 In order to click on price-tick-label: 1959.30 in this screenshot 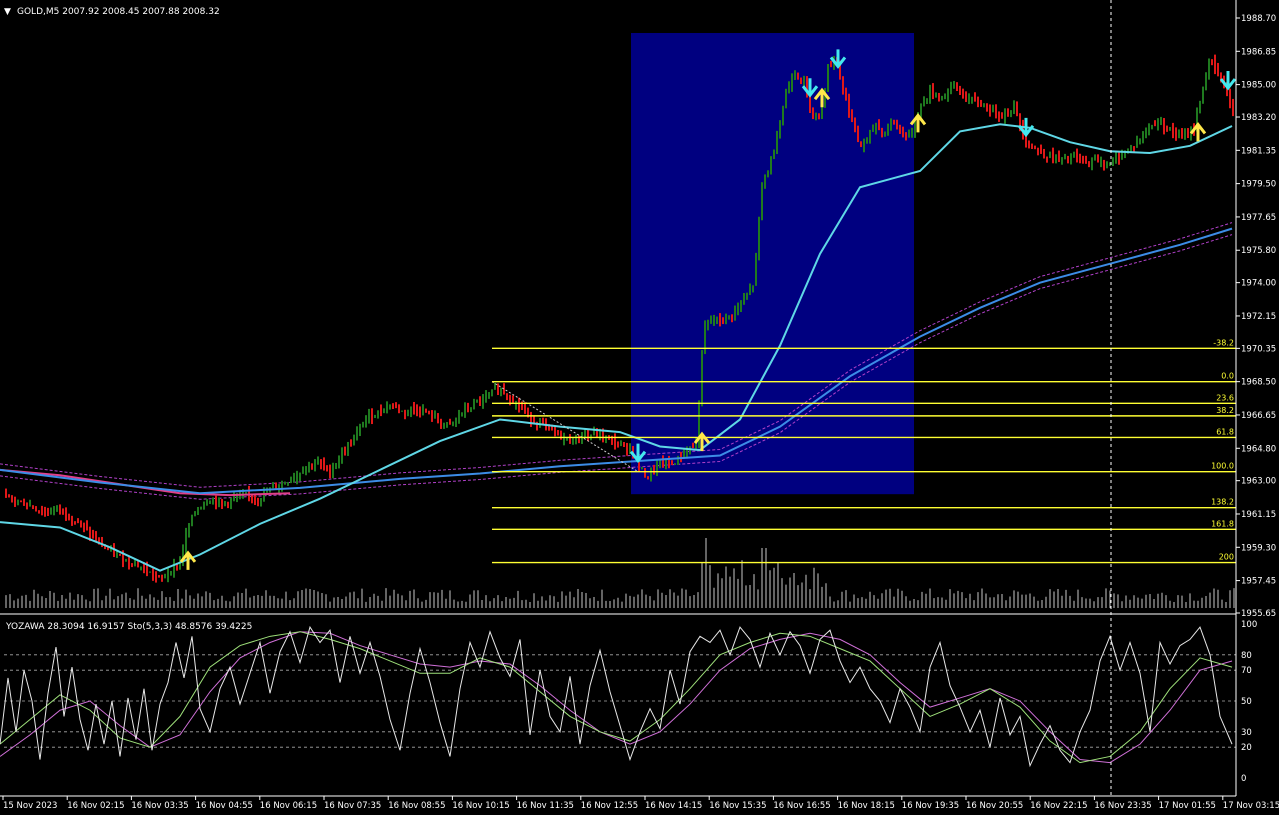, I will do `click(1258, 548)`.